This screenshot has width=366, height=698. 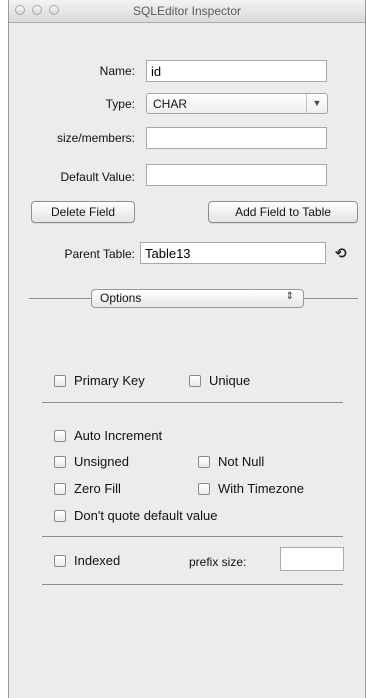 I want to click on delete-field-button: Delete Field, so click(x=83, y=212).